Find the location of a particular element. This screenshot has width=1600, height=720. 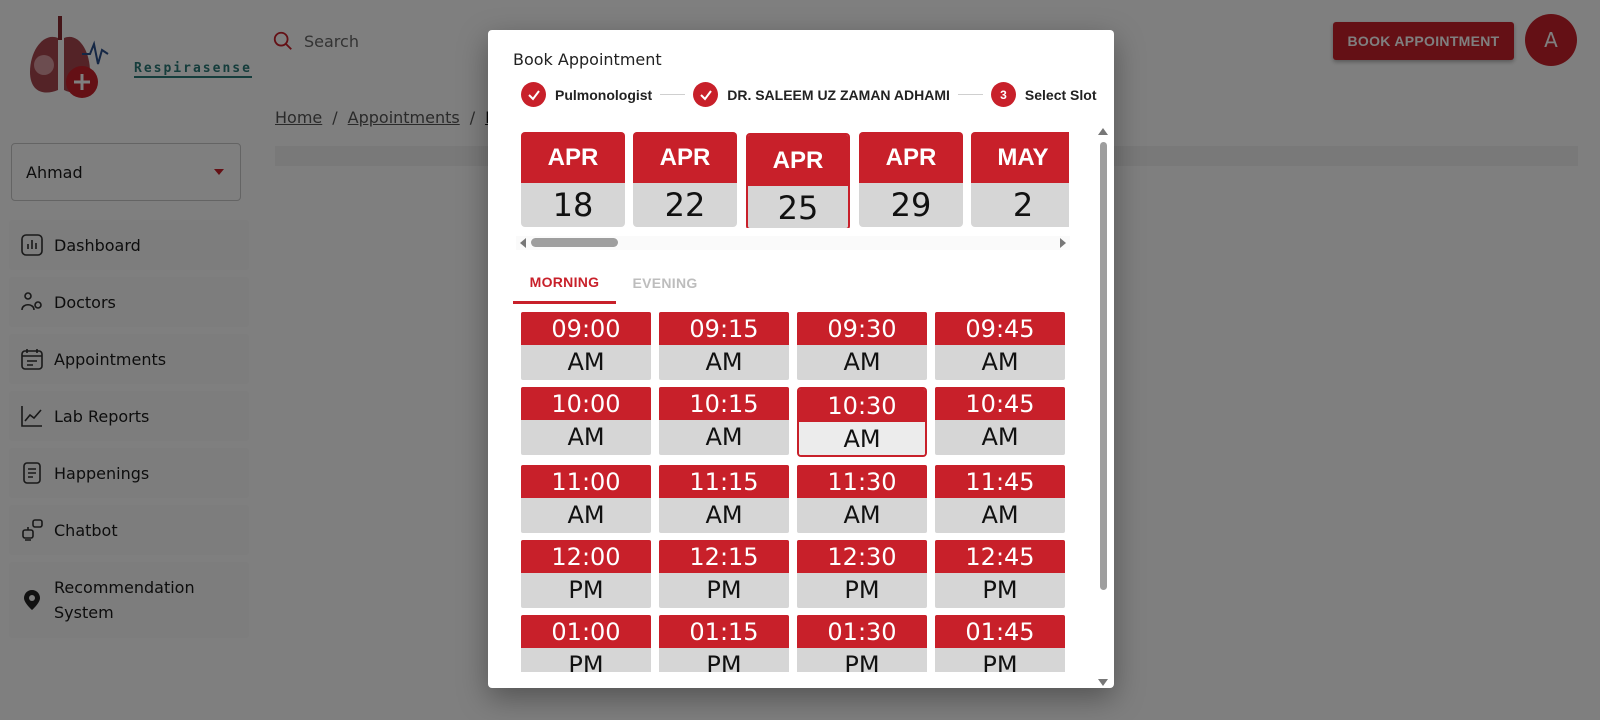

time-slot: 12:45 PM is located at coordinates (1000, 574).